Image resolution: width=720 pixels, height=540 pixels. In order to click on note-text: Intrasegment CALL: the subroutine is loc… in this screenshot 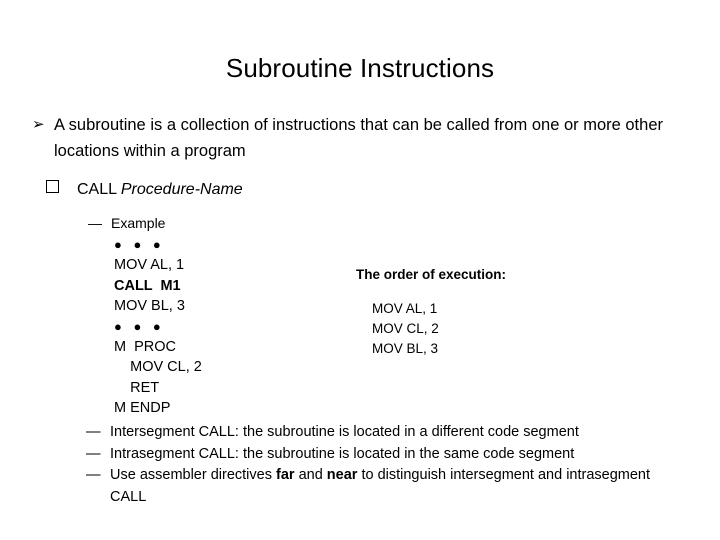, I will do `click(342, 453)`.